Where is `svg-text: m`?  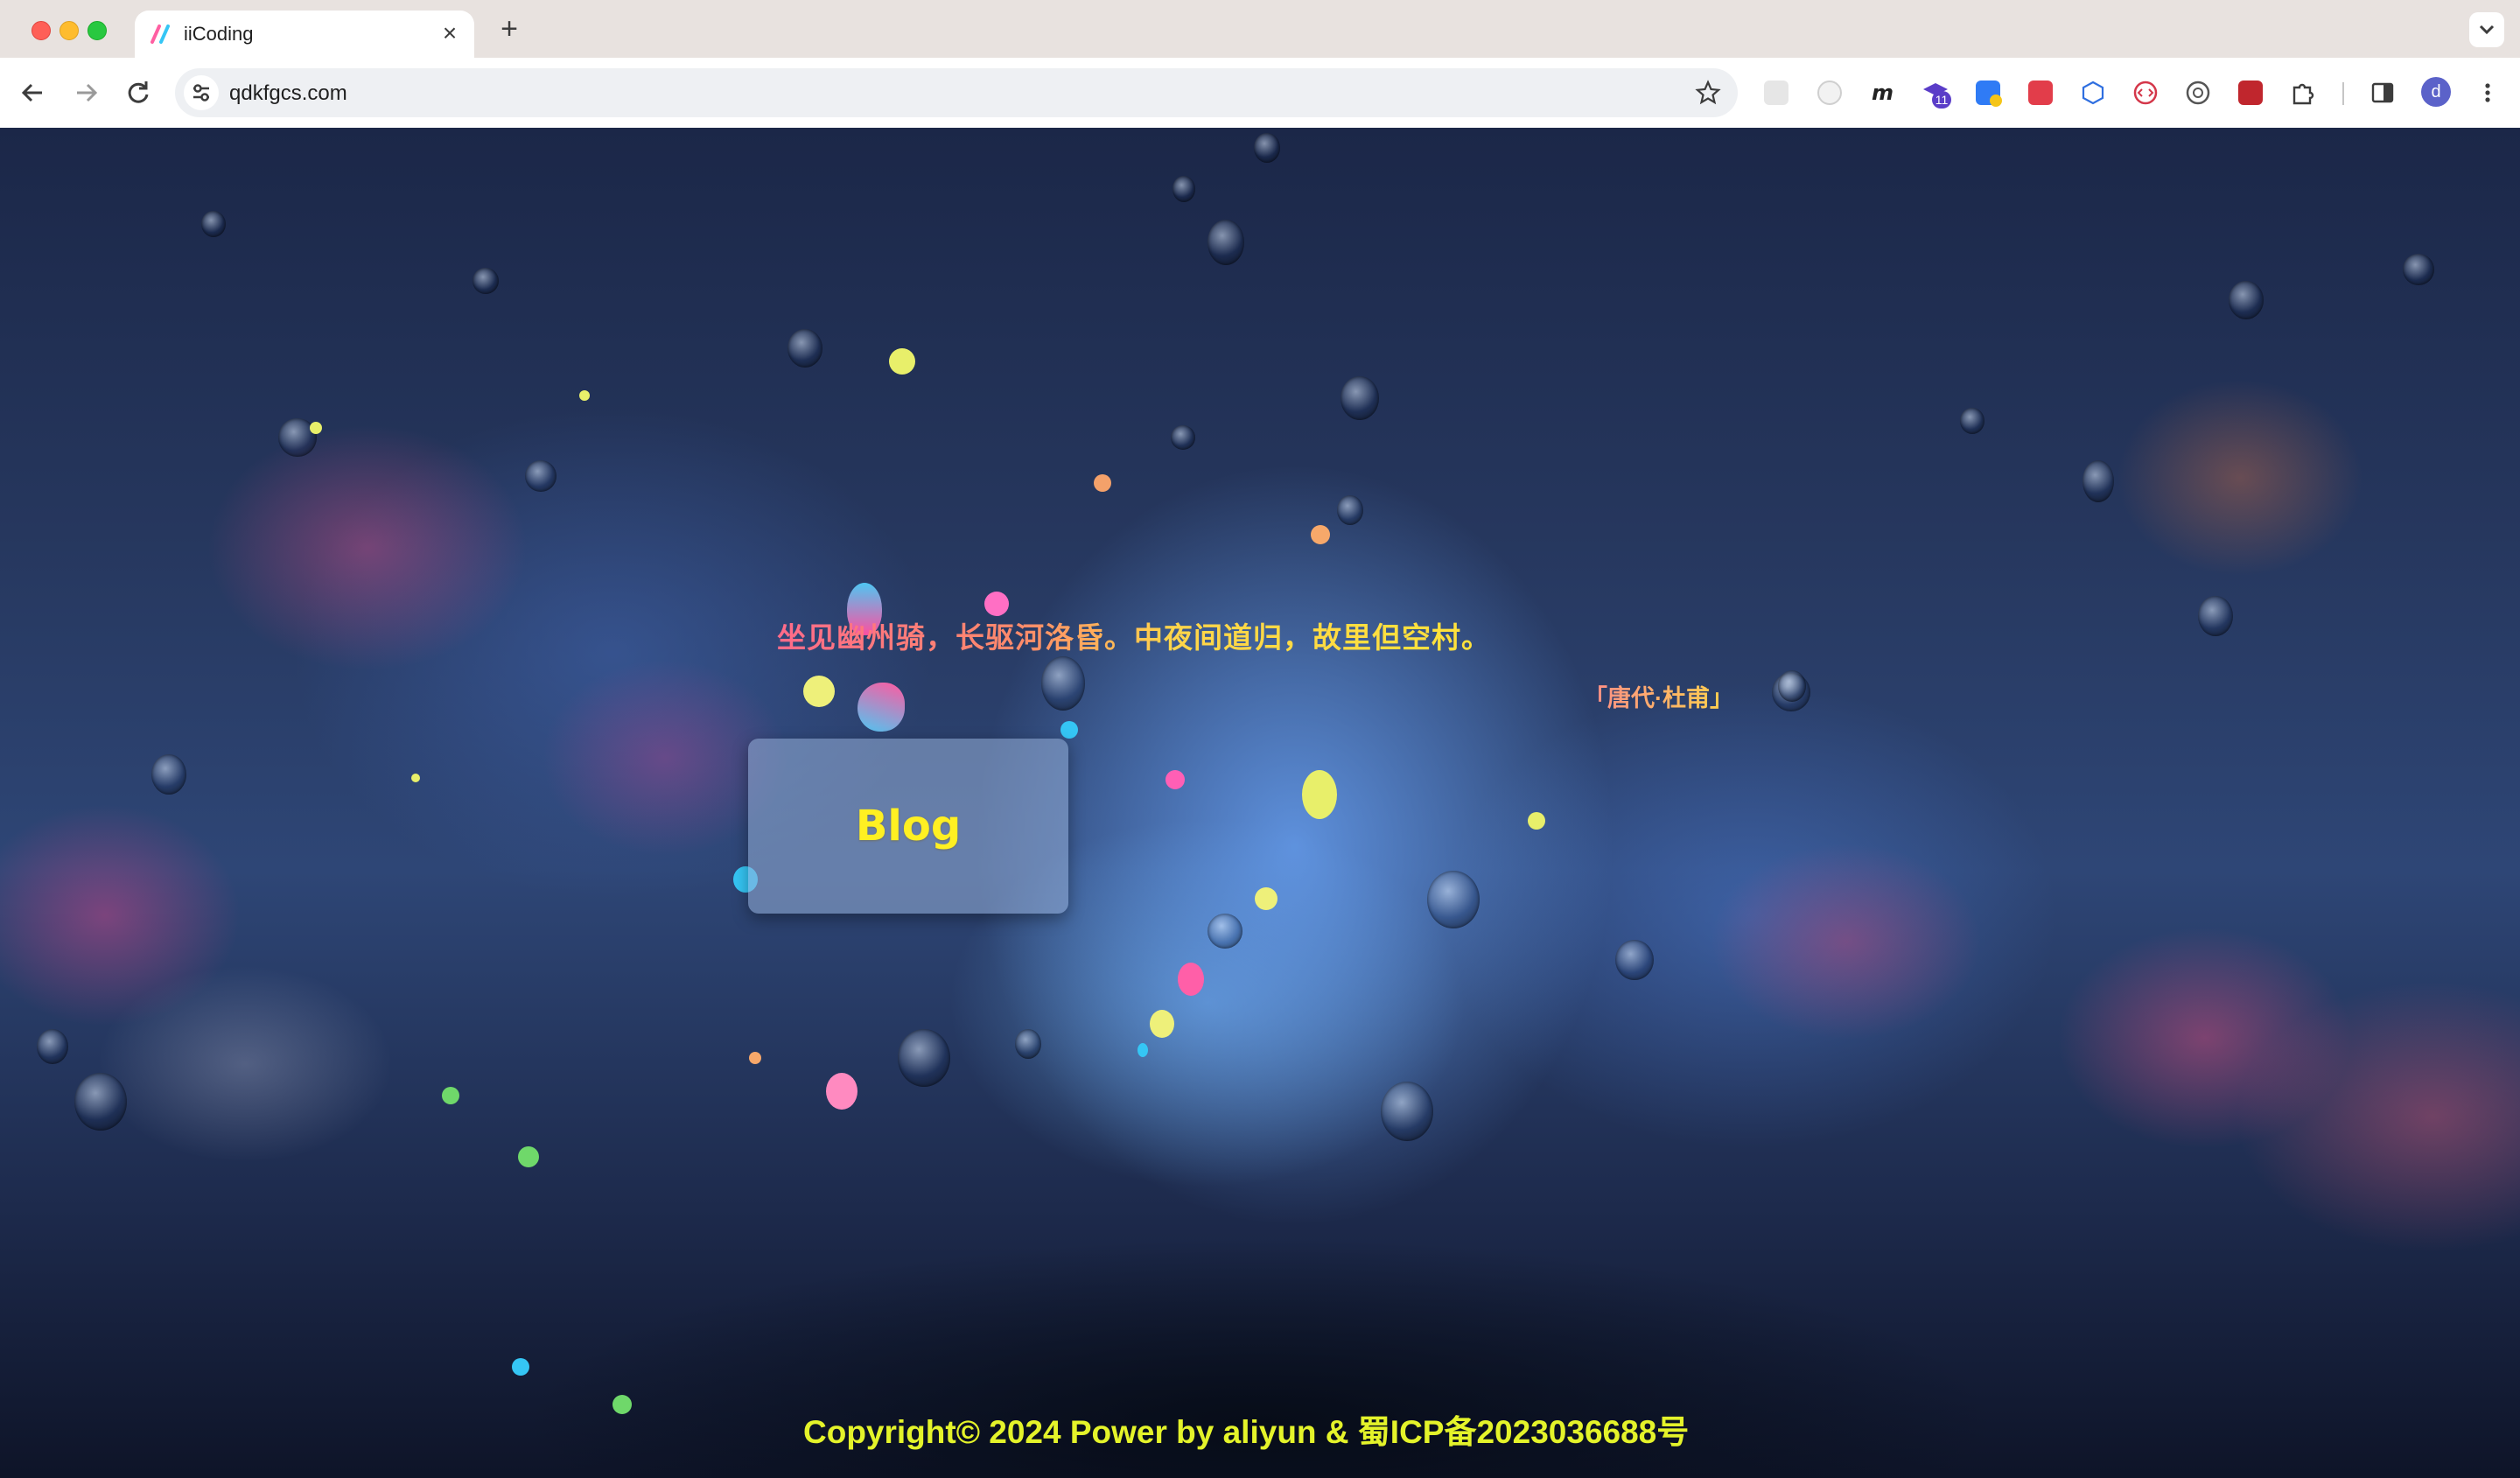 svg-text: m is located at coordinates (1883, 93).